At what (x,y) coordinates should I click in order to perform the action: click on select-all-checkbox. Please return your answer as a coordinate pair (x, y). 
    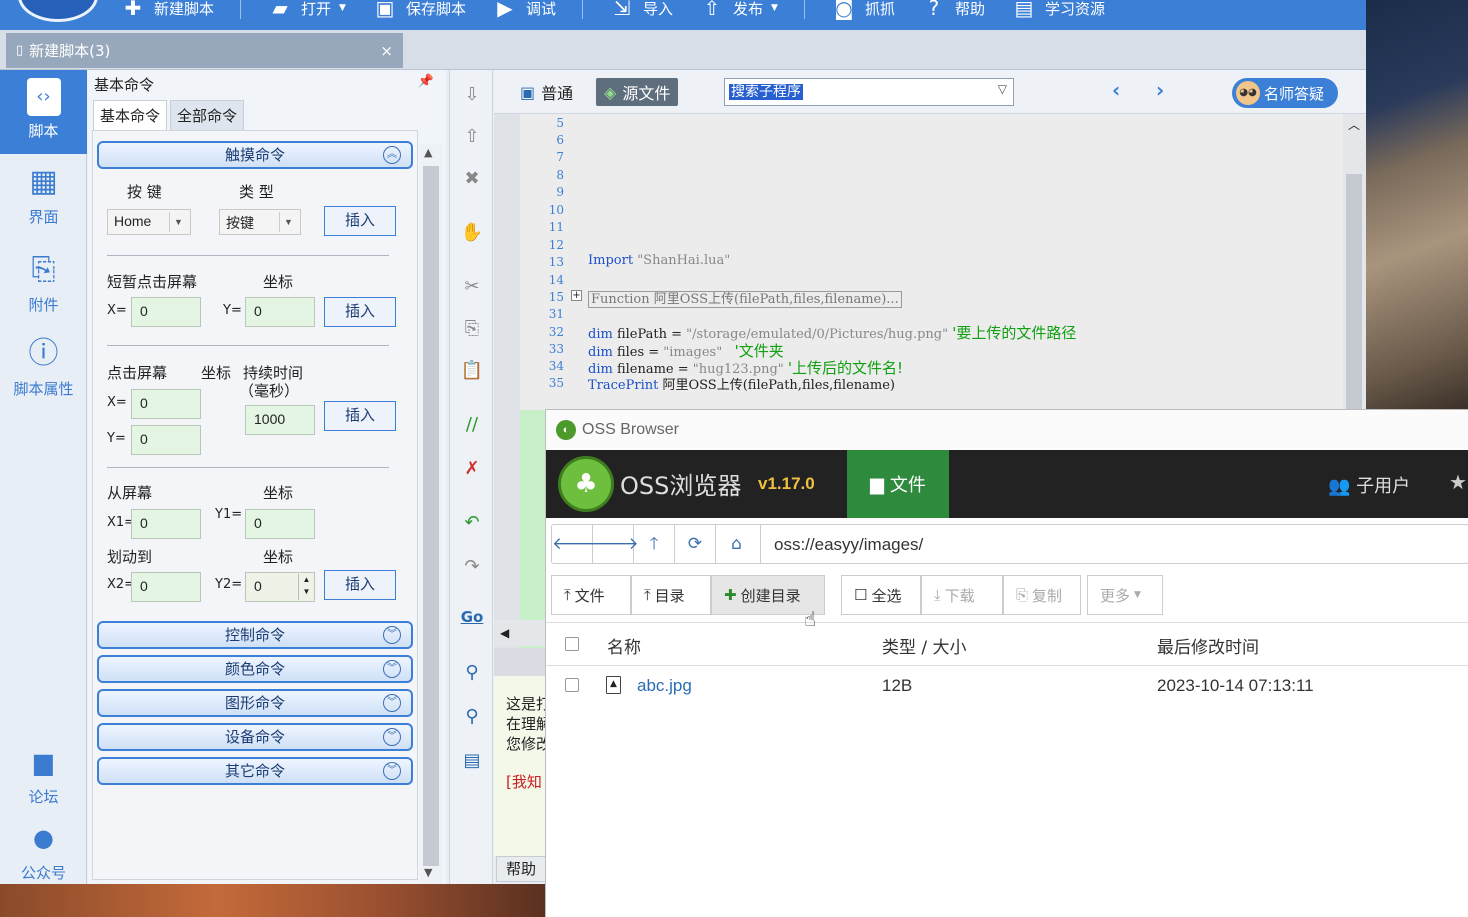
    Looking at the image, I should click on (572, 644).